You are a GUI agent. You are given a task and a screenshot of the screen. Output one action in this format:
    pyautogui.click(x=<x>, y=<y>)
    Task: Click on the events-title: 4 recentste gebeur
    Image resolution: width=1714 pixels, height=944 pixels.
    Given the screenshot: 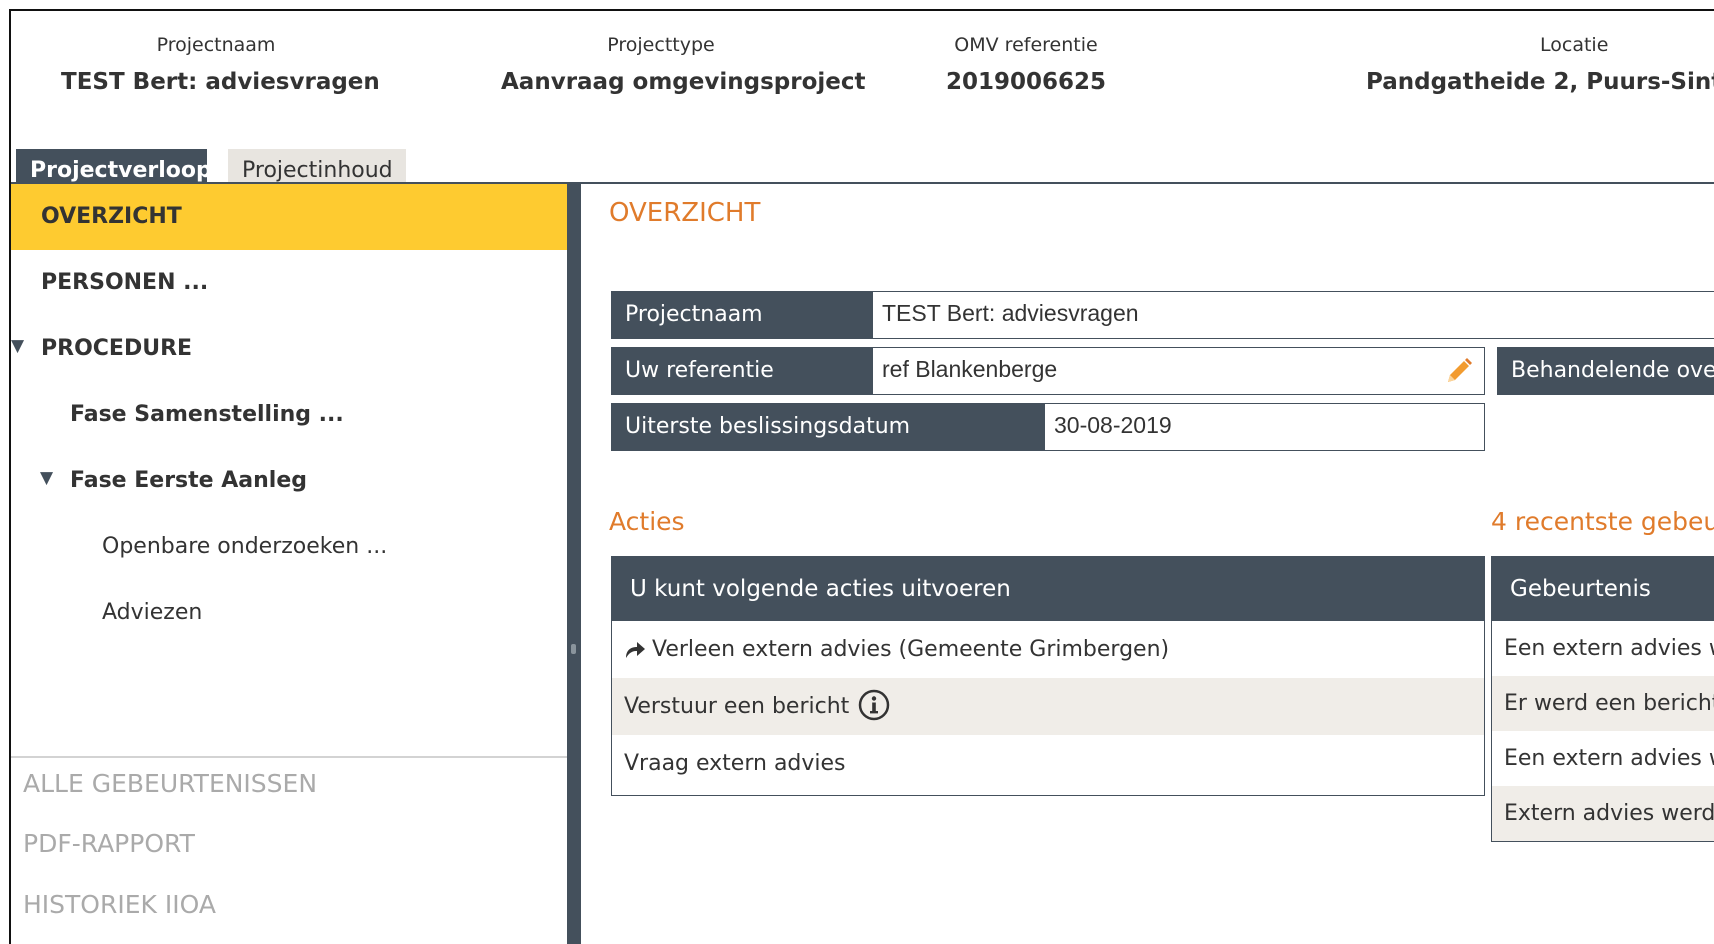 What is the action you would take?
    pyautogui.click(x=1602, y=521)
    